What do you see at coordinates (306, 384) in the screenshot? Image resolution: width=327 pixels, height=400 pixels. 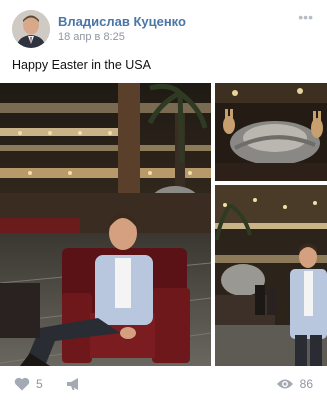 I see `view-count: 86` at bounding box center [306, 384].